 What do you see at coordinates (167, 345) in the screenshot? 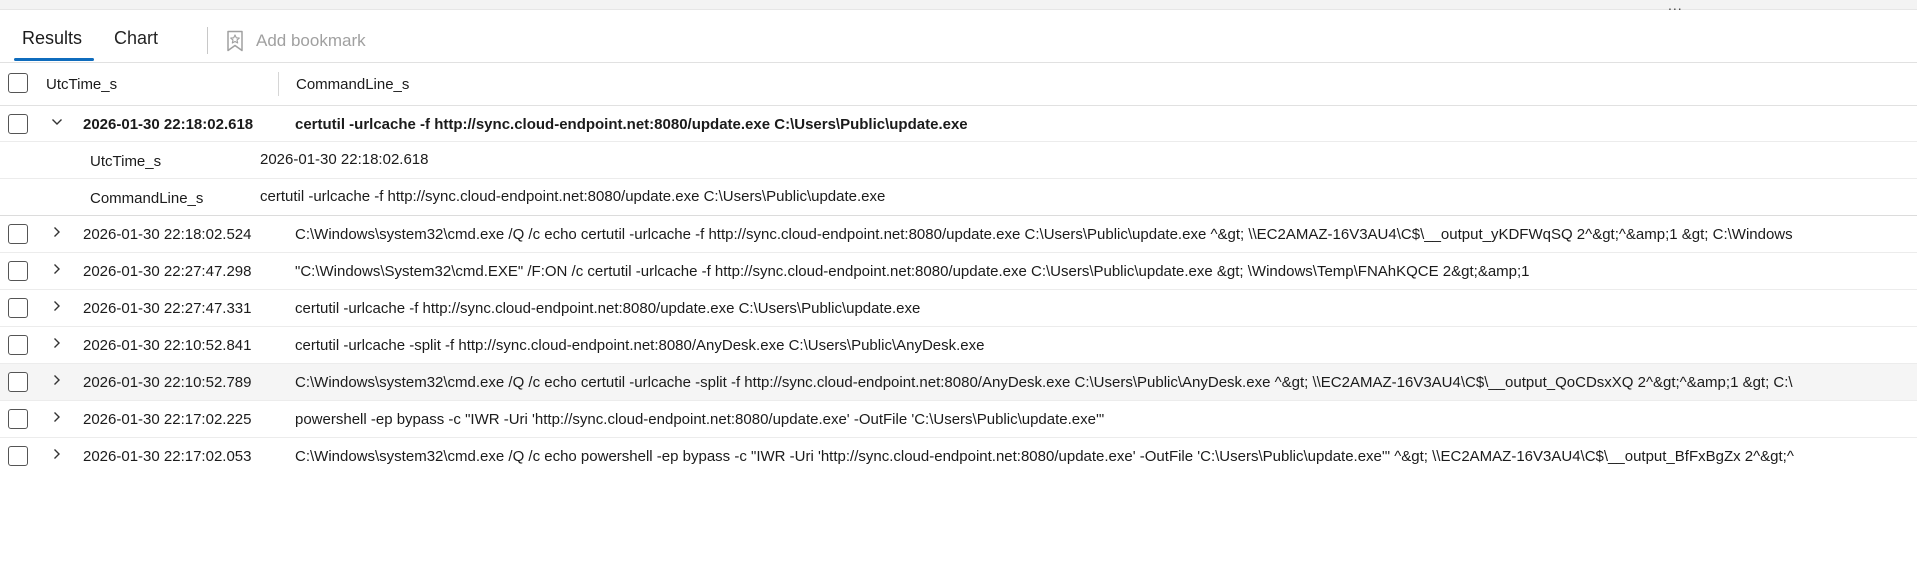
I see `row-utctime: 2026-01-30 22:10:52.841` at bounding box center [167, 345].